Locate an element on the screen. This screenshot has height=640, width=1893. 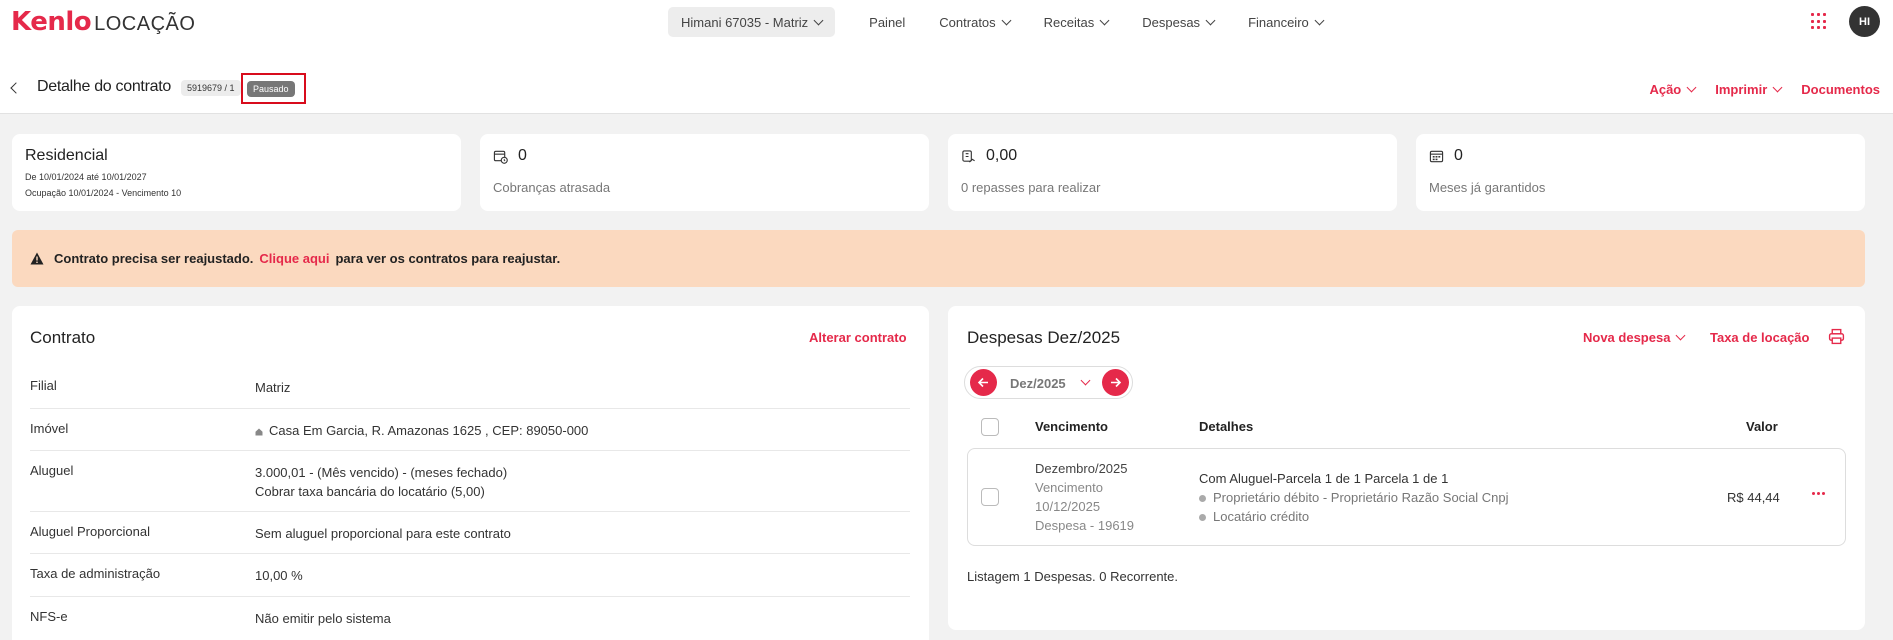
prev-month-button is located at coordinates (983, 382).